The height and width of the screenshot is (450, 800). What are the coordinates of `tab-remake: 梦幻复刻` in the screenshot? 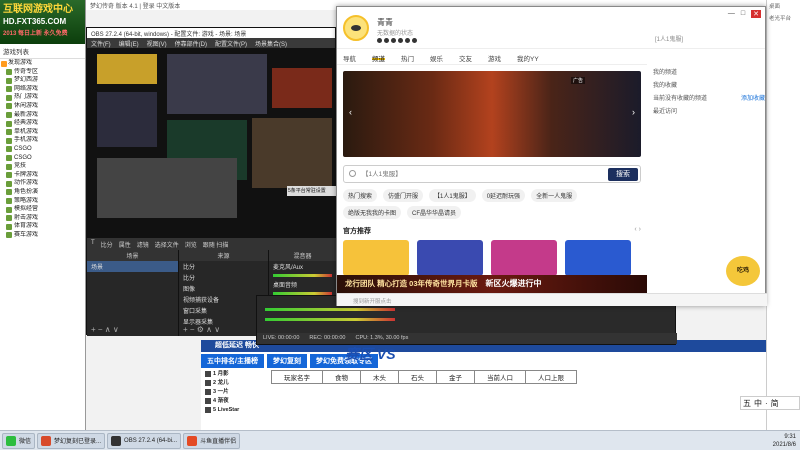 It's located at (286, 361).